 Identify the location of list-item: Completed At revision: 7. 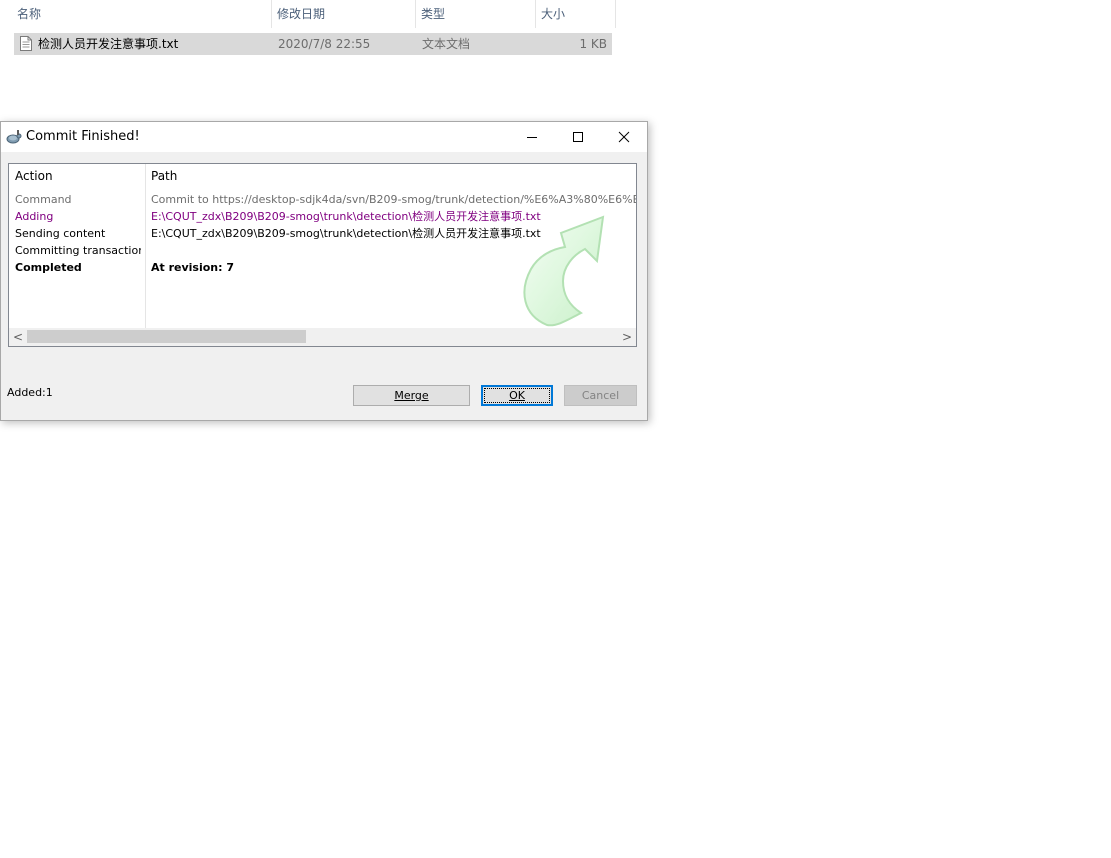
(322, 267).